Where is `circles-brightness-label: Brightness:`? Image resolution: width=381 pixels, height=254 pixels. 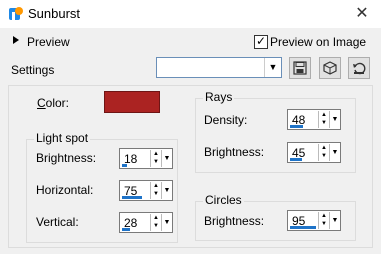
circles-brightness-label: Brightness: is located at coordinates (234, 221).